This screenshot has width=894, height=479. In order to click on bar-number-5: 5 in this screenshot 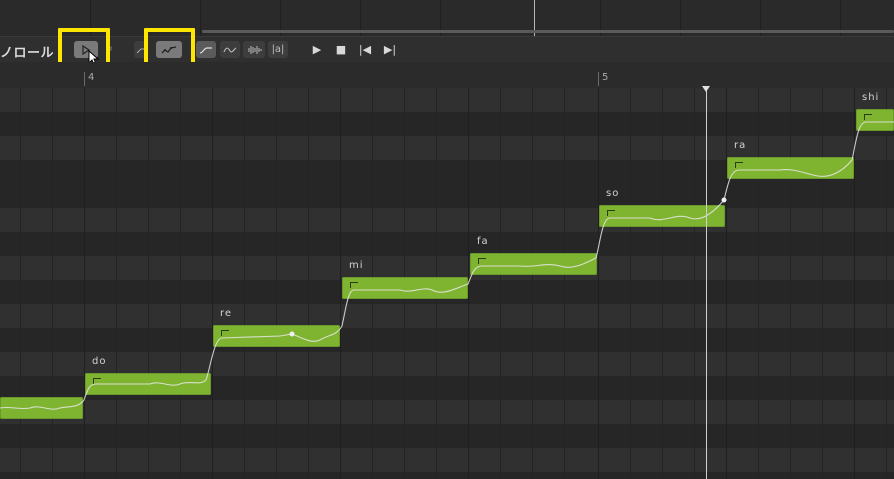, I will do `click(605, 77)`.